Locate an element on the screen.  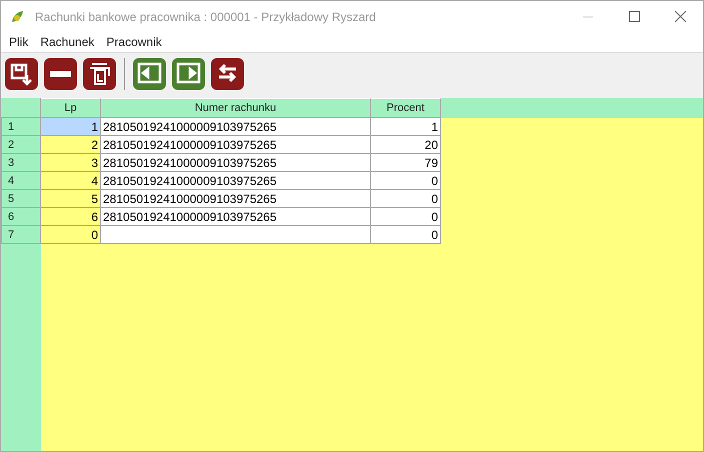
table-cell: 3 is located at coordinates (71, 163).